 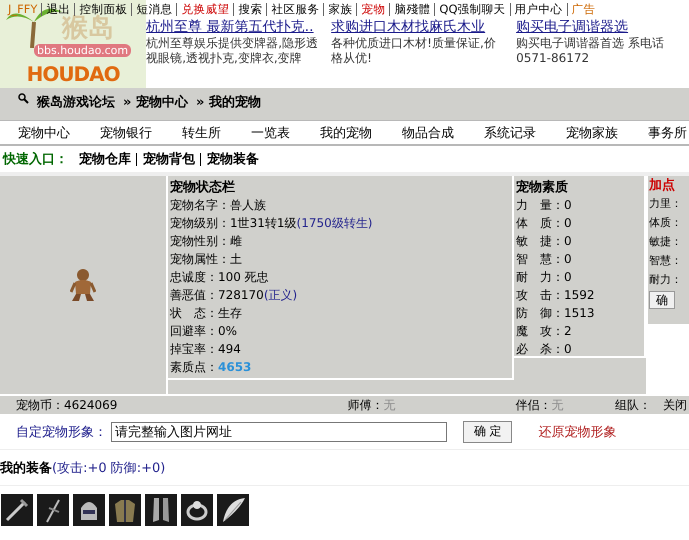 I want to click on status-label: 回避率：, so click(x=194, y=331).